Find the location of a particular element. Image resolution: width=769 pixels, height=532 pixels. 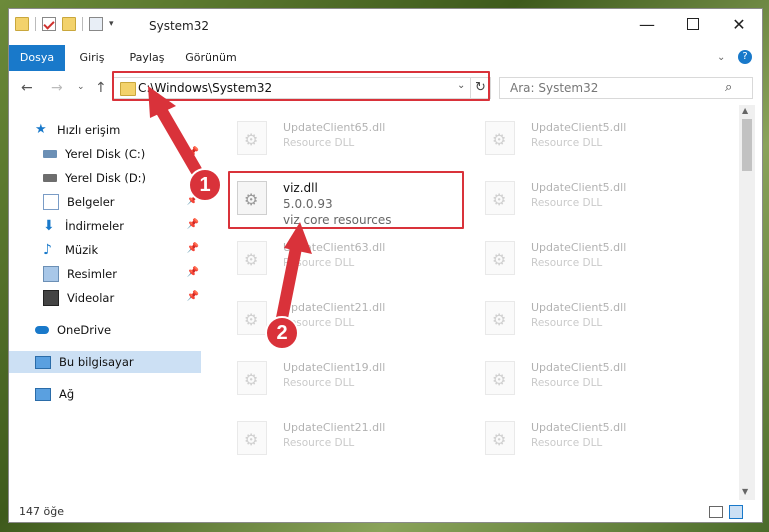

annotation-arrows is located at coordinates (230, 205).